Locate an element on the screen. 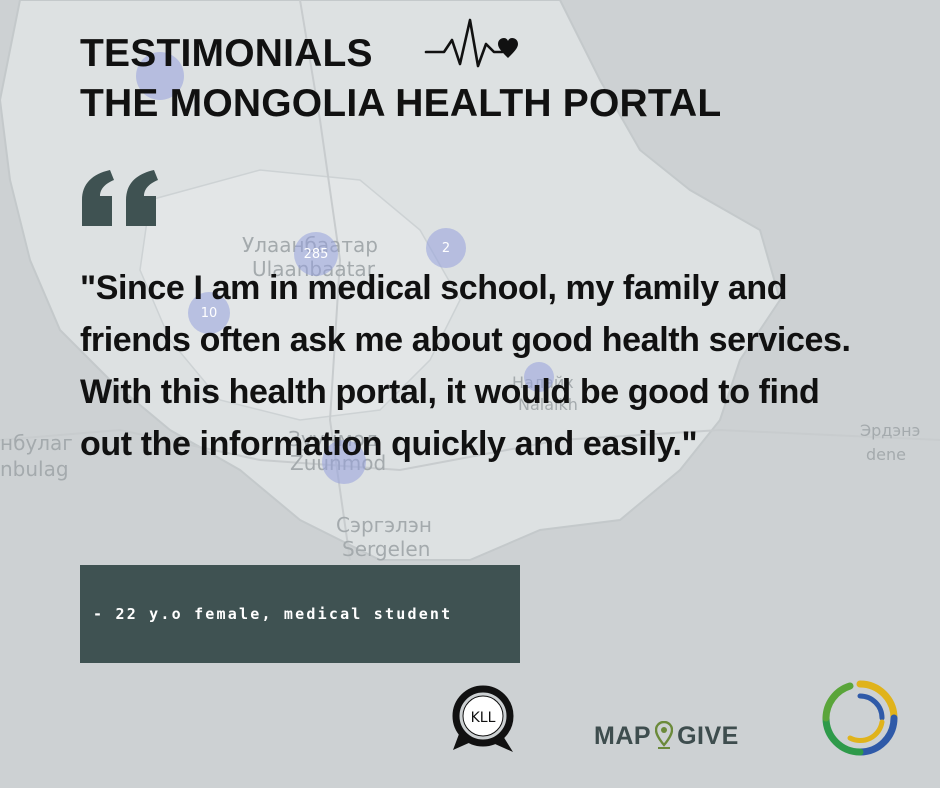 This screenshot has height=788, width=940. author-label: - 22 y.o female, medical student is located at coordinates (273, 614).